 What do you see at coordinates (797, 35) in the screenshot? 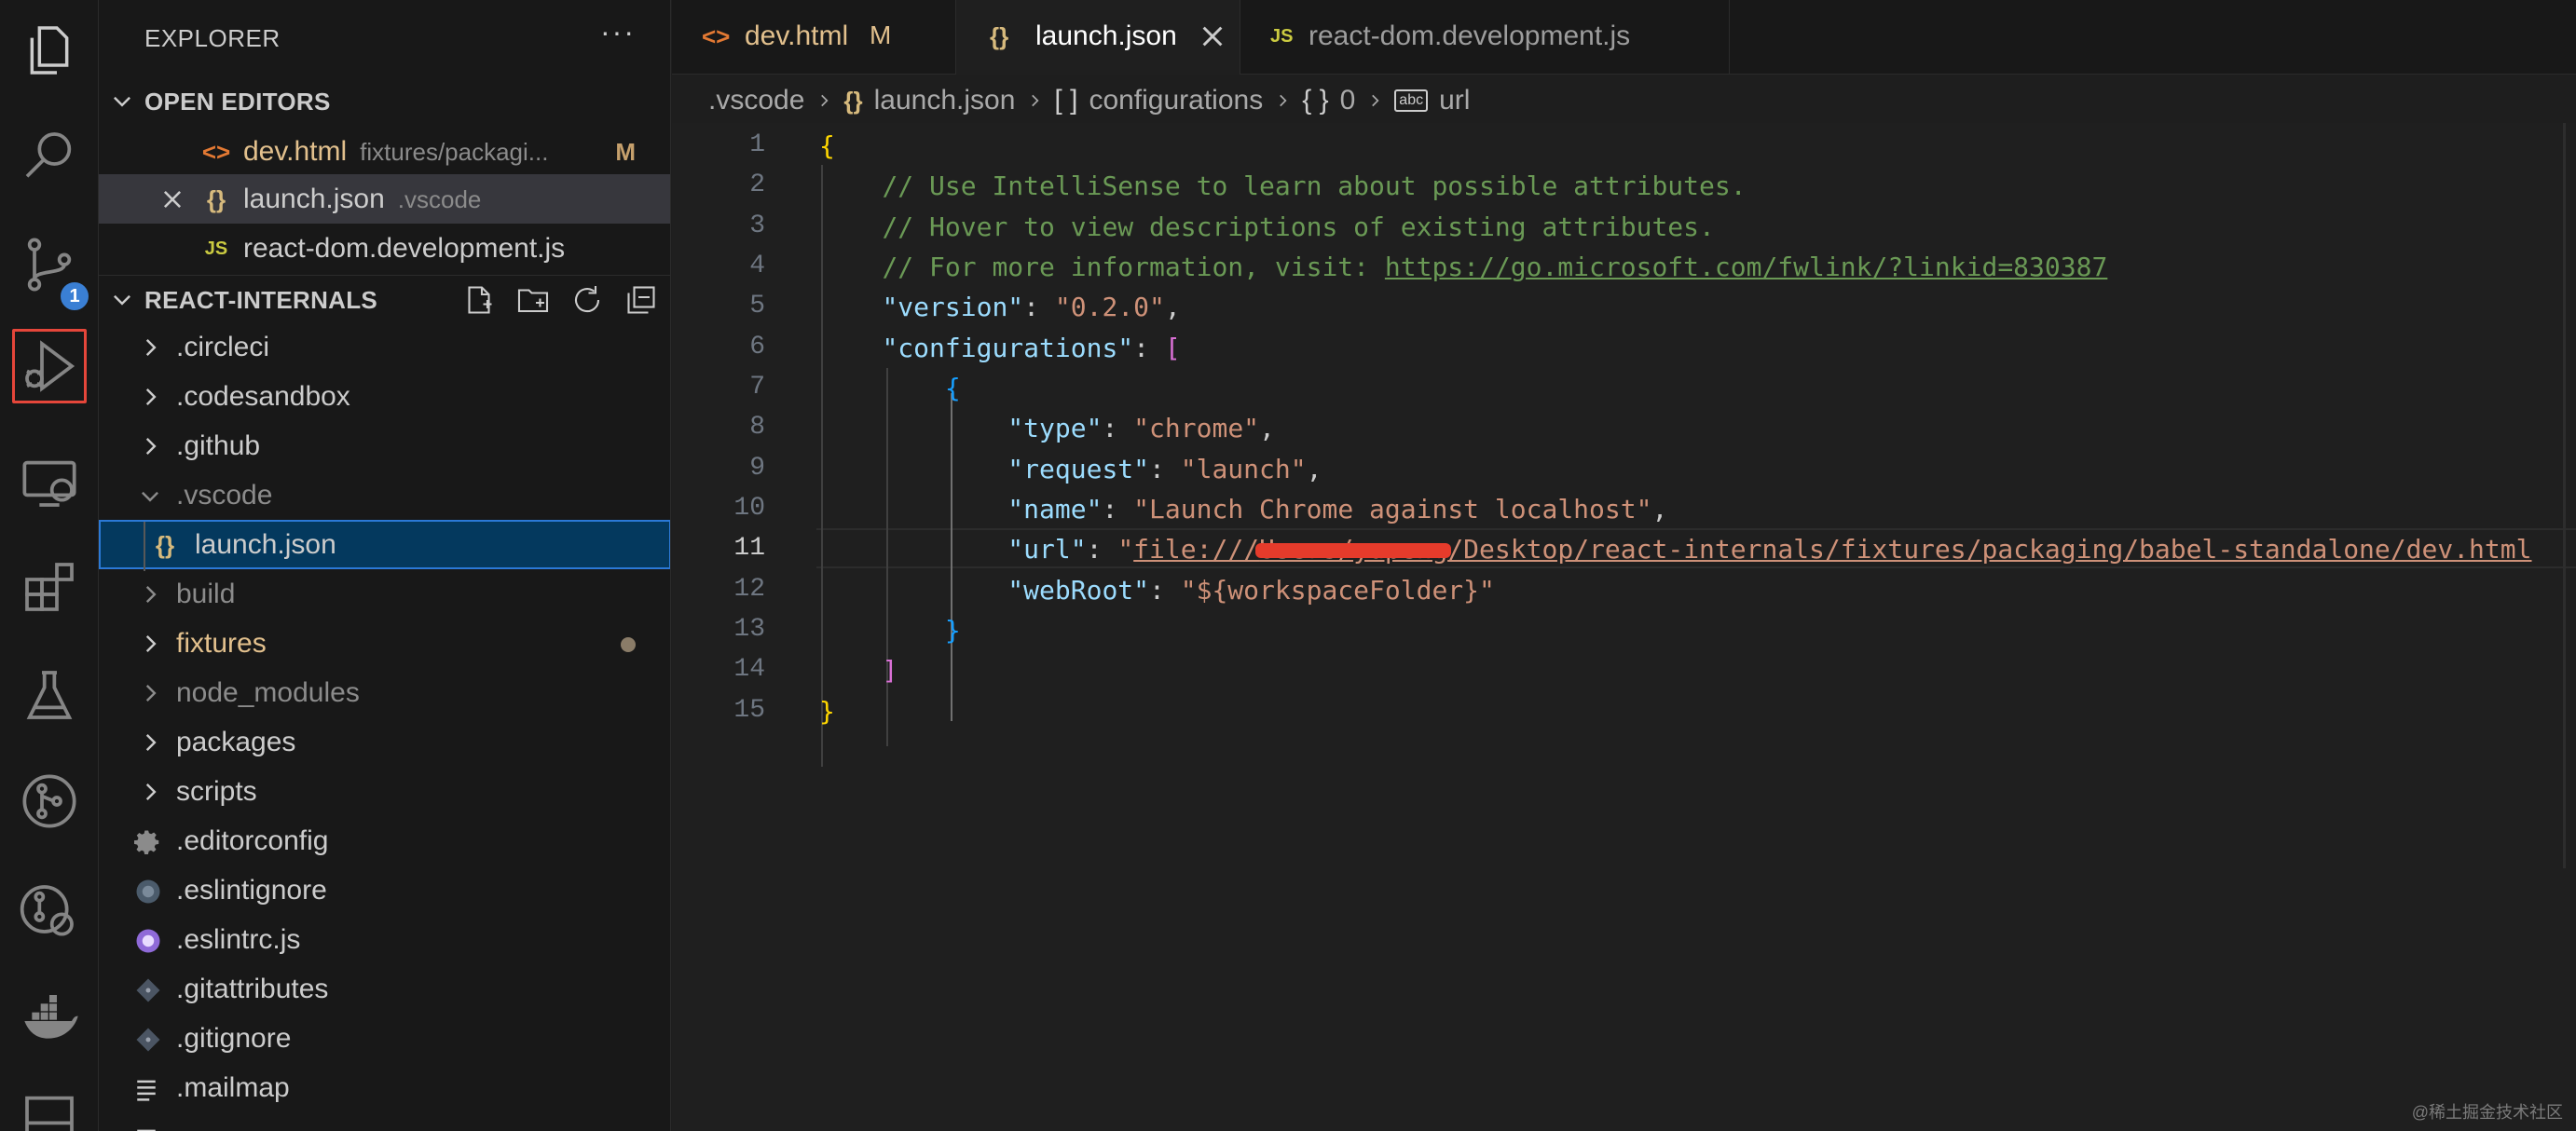
I see `tab-label: dev.html` at bounding box center [797, 35].